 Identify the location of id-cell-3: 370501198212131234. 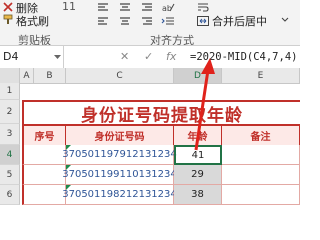
(119, 195).